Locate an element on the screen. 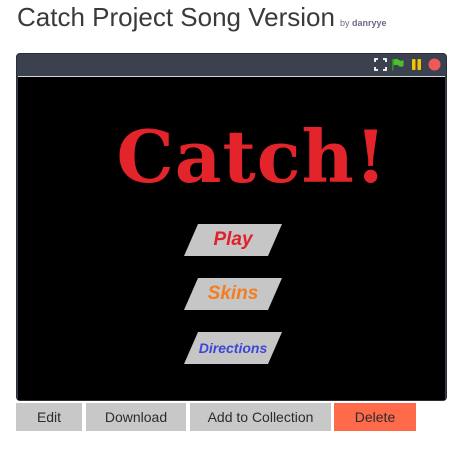 The image size is (463, 450). stop-icon is located at coordinates (434, 64).